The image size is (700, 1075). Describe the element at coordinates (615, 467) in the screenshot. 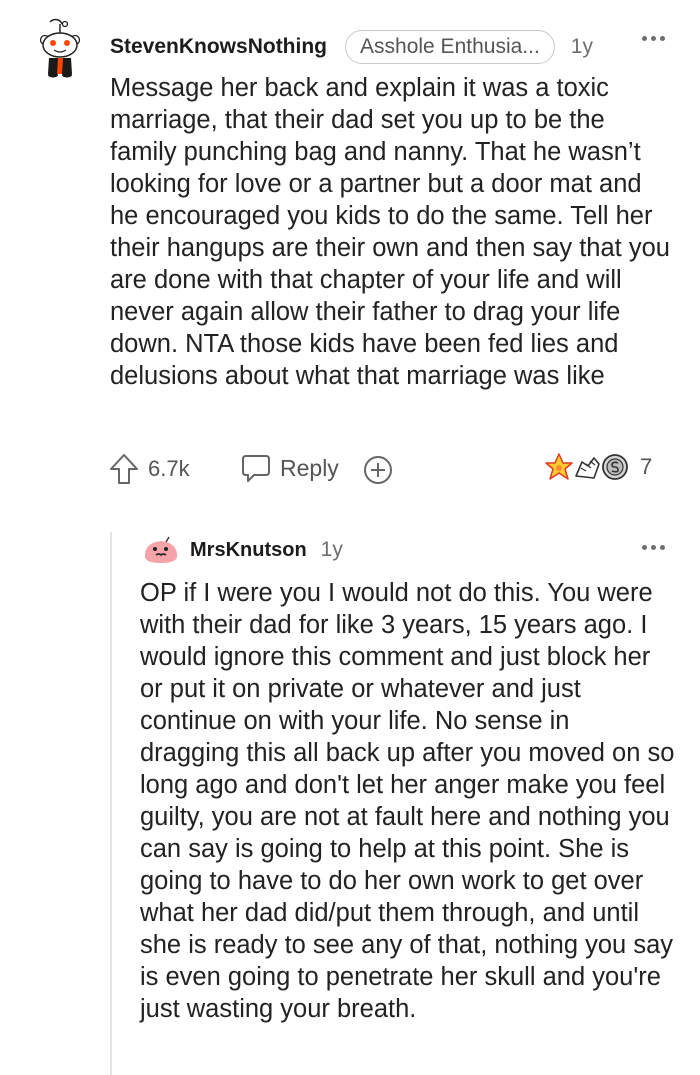

I see `silver-coin-award-icon` at that location.